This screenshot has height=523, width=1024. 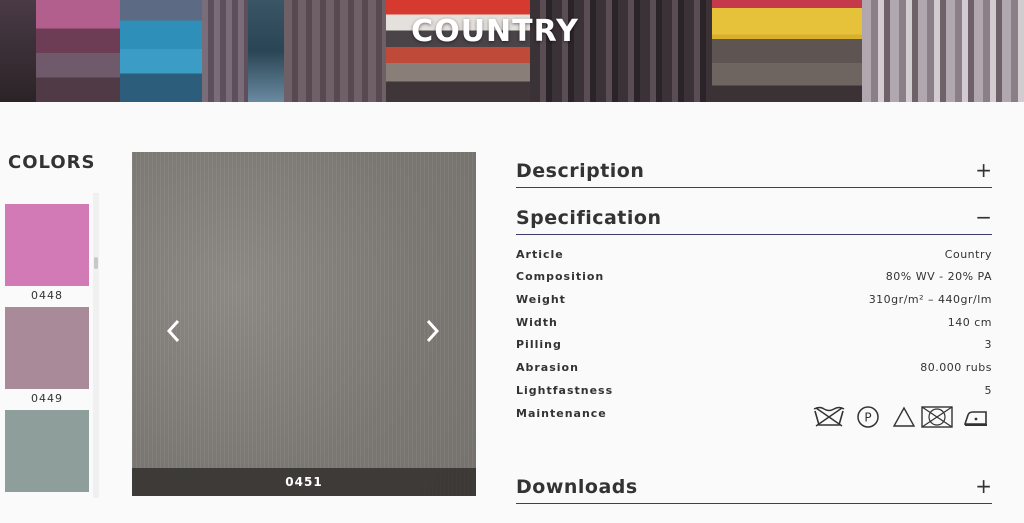 What do you see at coordinates (938, 276) in the screenshot?
I see `spec-value: 80% WV - 20% PA` at bounding box center [938, 276].